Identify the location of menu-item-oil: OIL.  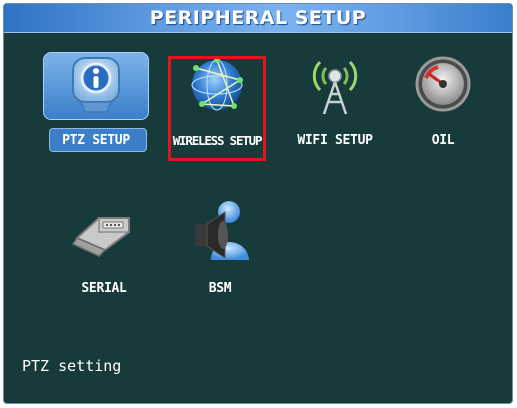
(443, 101).